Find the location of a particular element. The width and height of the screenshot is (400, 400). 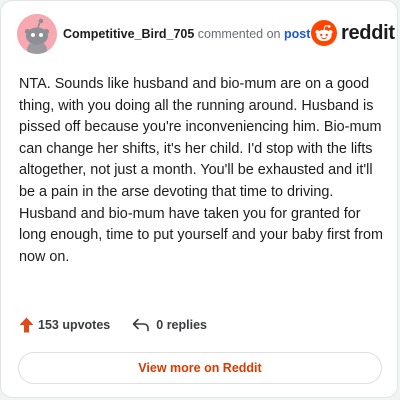

post-link: post is located at coordinates (297, 34).